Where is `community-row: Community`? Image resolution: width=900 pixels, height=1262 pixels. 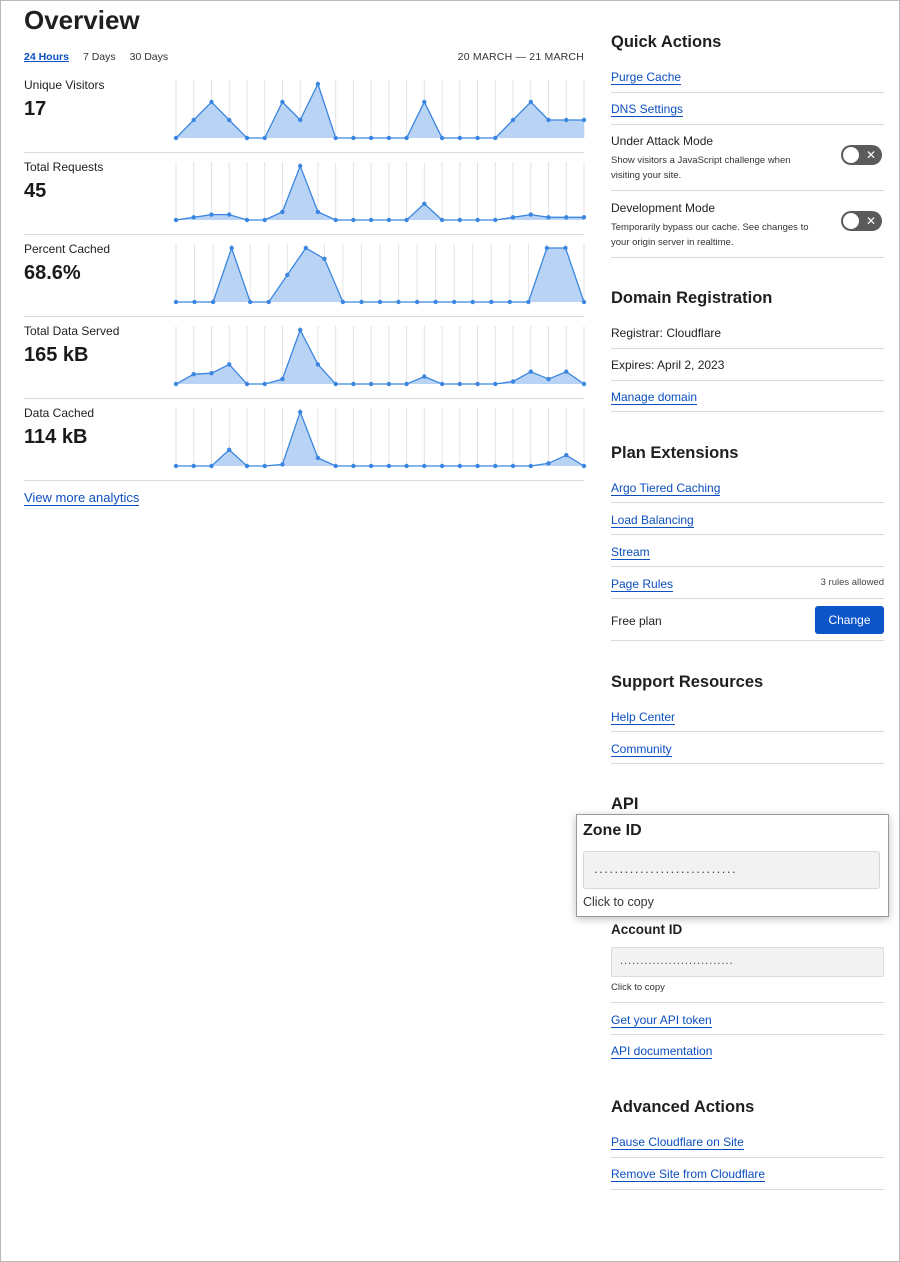
community-row: Community is located at coordinates (747, 748).